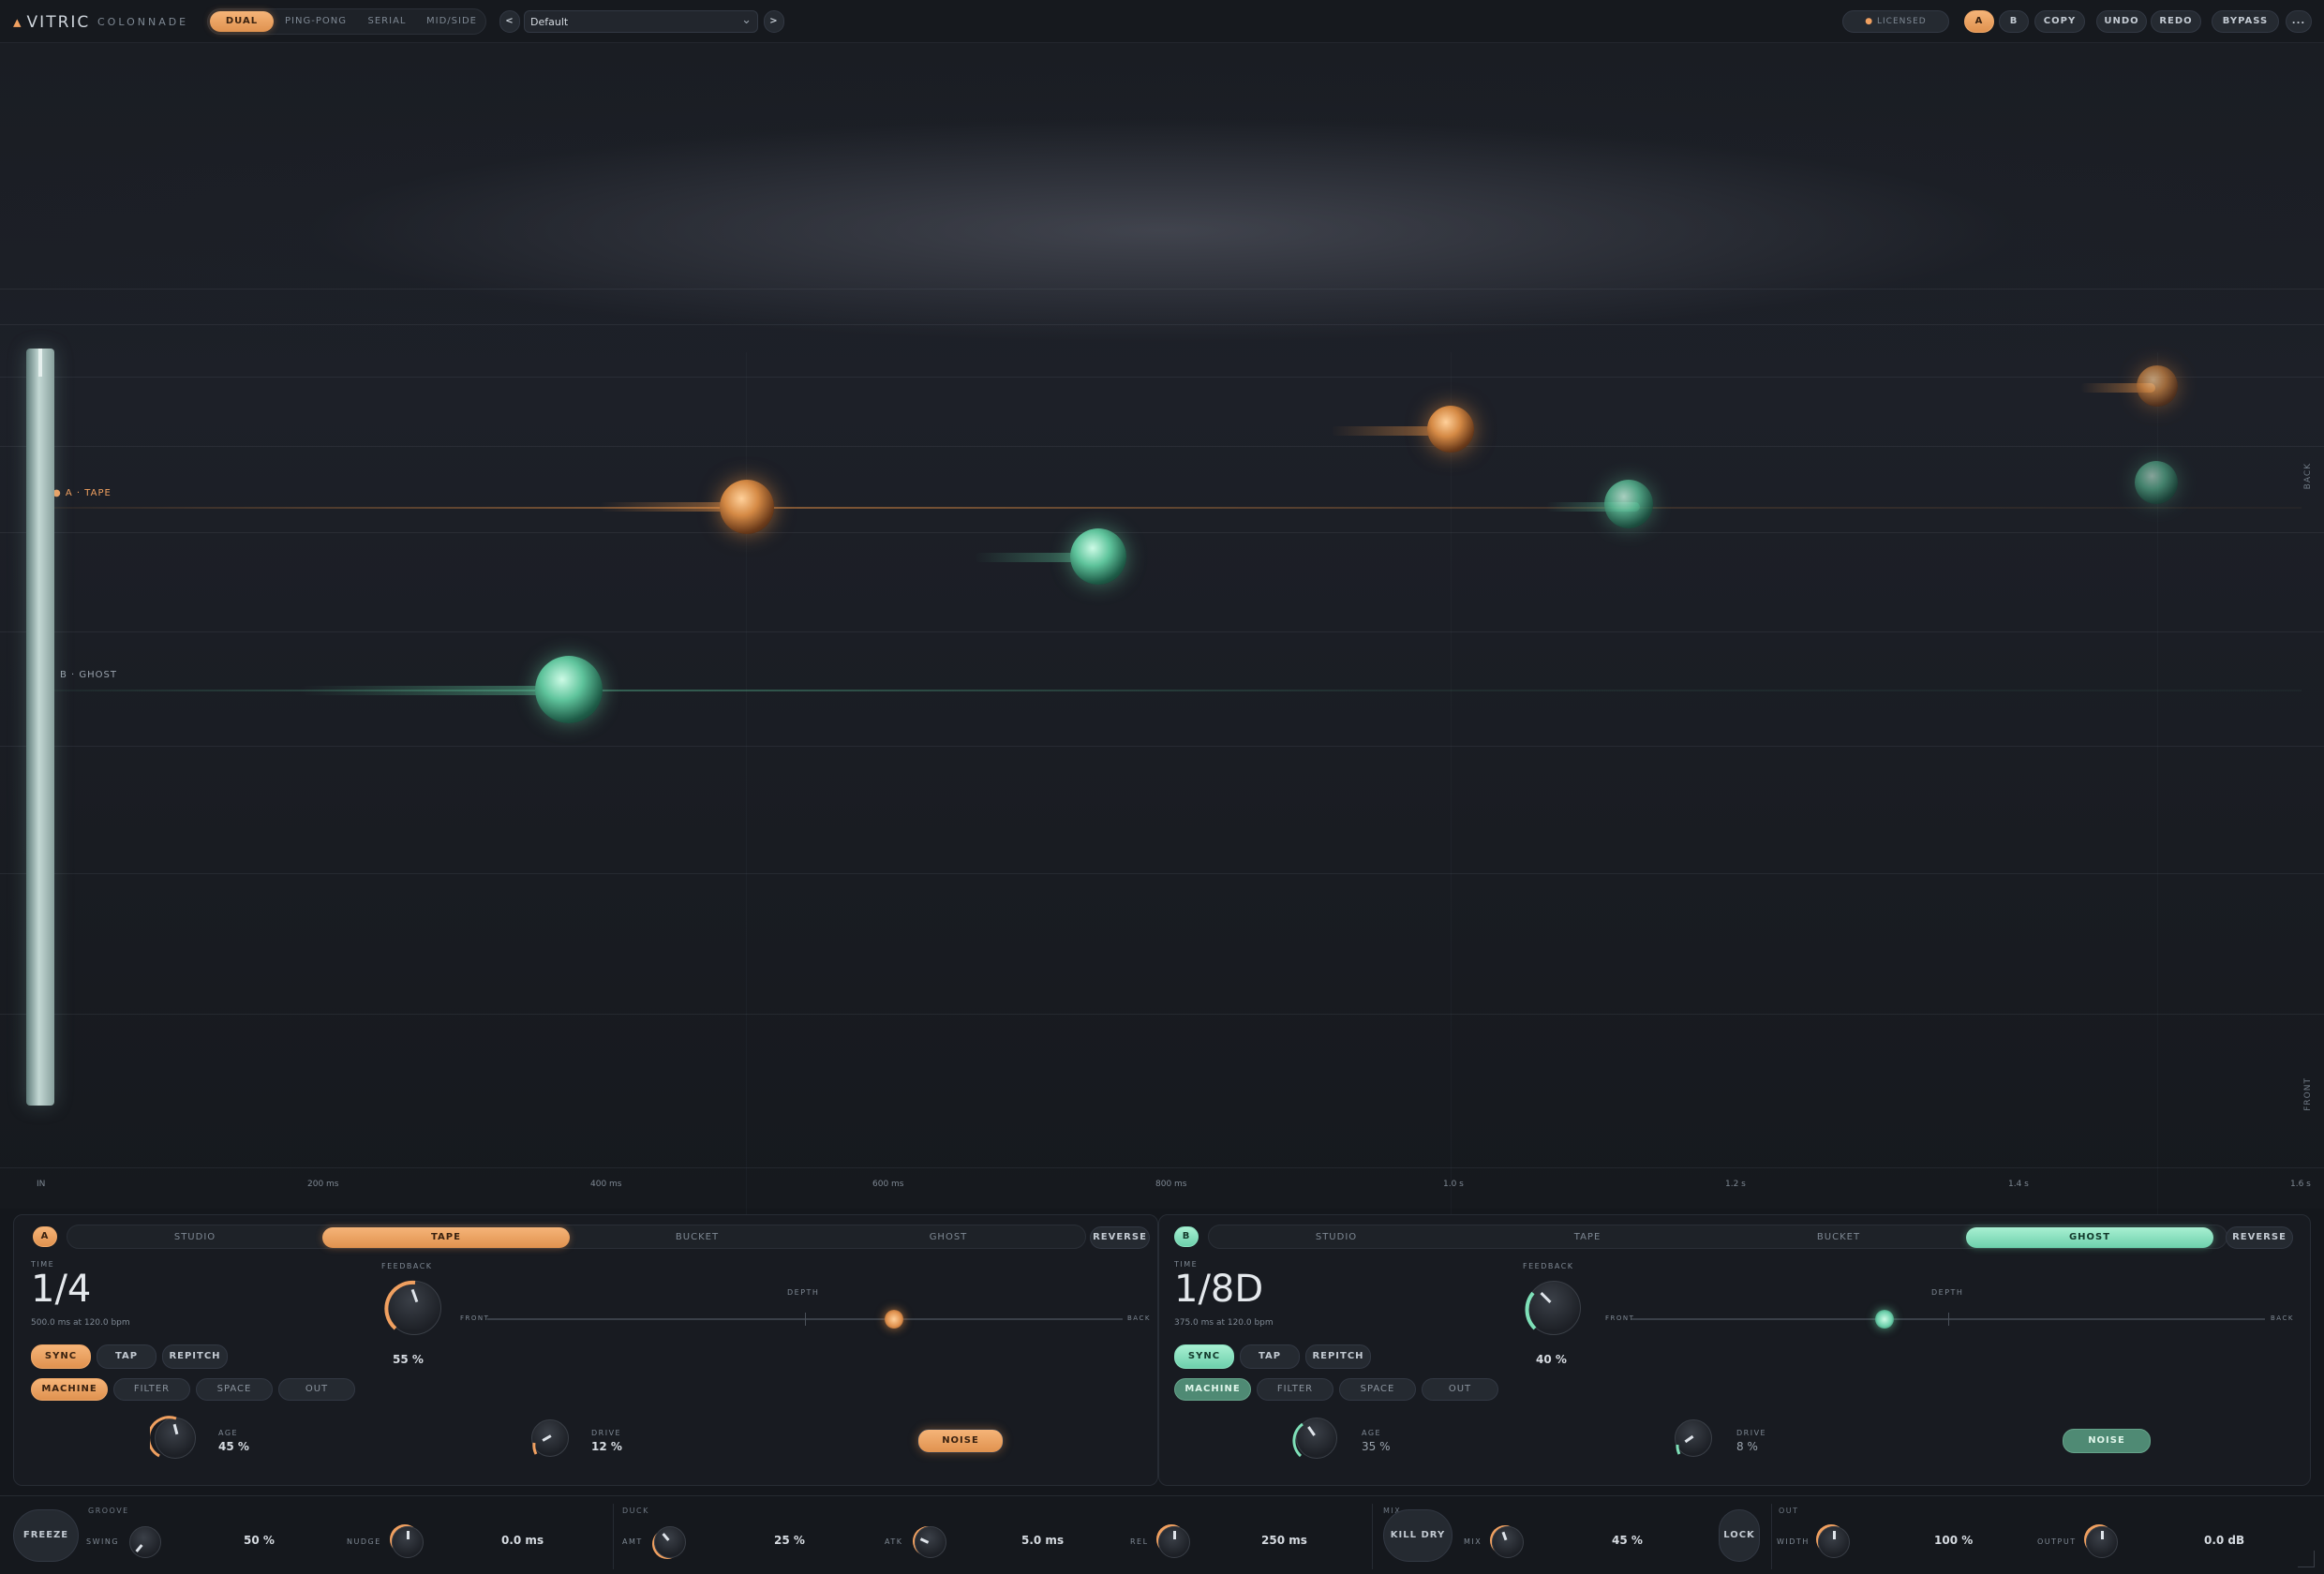 This screenshot has width=2324, height=1574. I want to click on line-a-noise-button: NOISE, so click(960, 1441).